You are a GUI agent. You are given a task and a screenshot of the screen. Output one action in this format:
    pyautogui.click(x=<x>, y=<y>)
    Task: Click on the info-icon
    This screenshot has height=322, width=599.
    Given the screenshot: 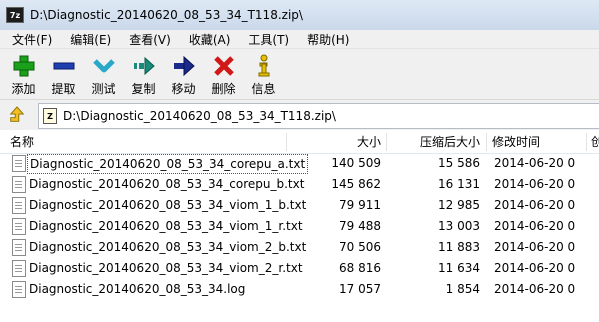 What is the action you would take?
    pyautogui.click(x=263, y=65)
    